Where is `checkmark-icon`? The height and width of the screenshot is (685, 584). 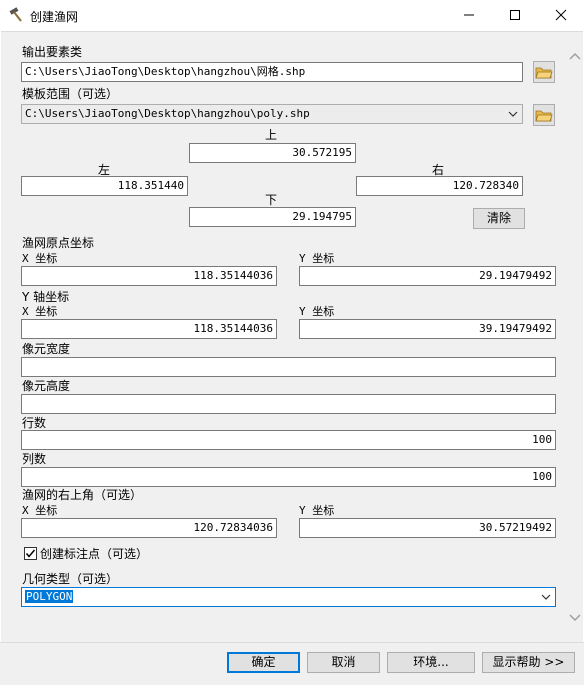
checkmark-icon is located at coordinates (30, 553).